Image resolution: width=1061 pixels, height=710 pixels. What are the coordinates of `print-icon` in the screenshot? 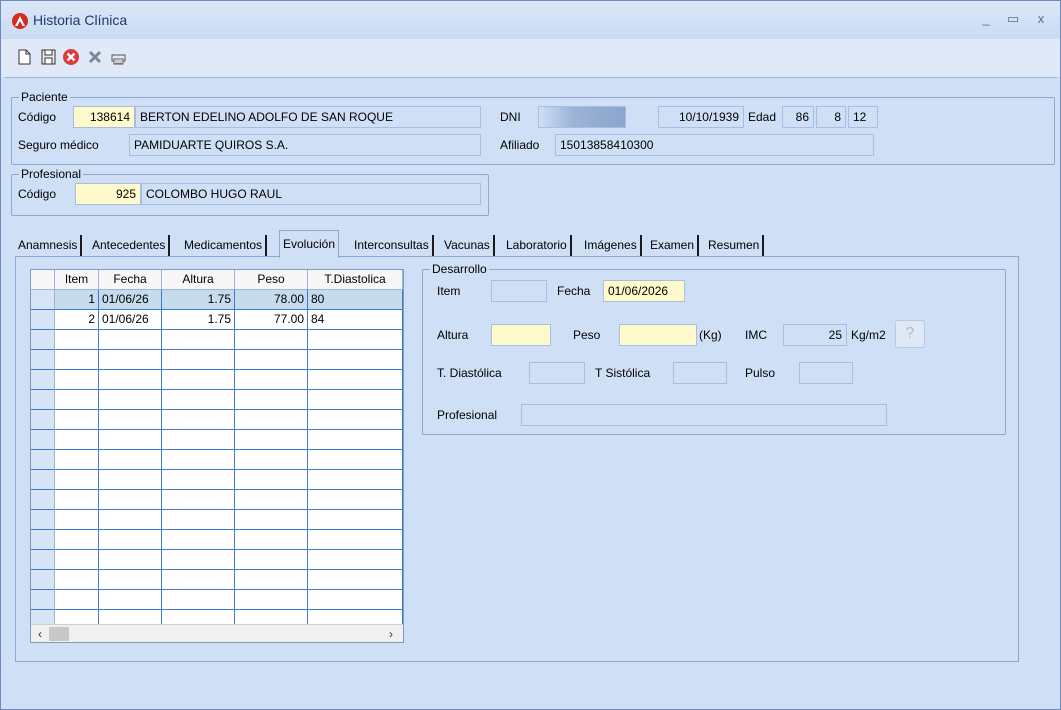 It's located at (118, 57).